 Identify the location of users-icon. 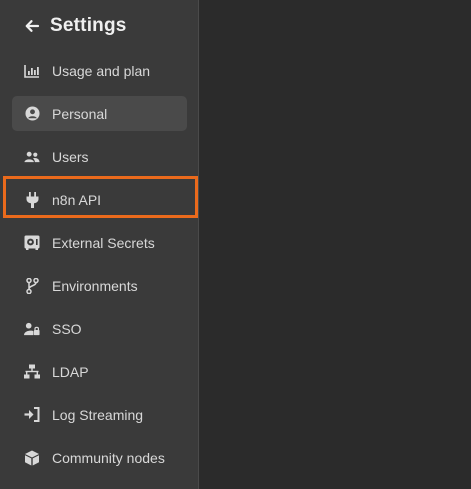
(32, 157).